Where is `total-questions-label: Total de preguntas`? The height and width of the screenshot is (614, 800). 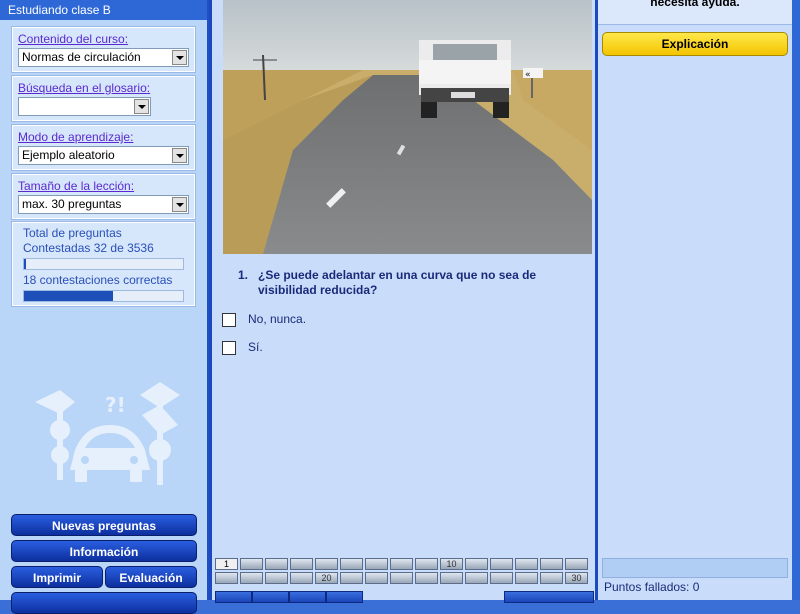
total-questions-label: Total de preguntas is located at coordinates (72, 233).